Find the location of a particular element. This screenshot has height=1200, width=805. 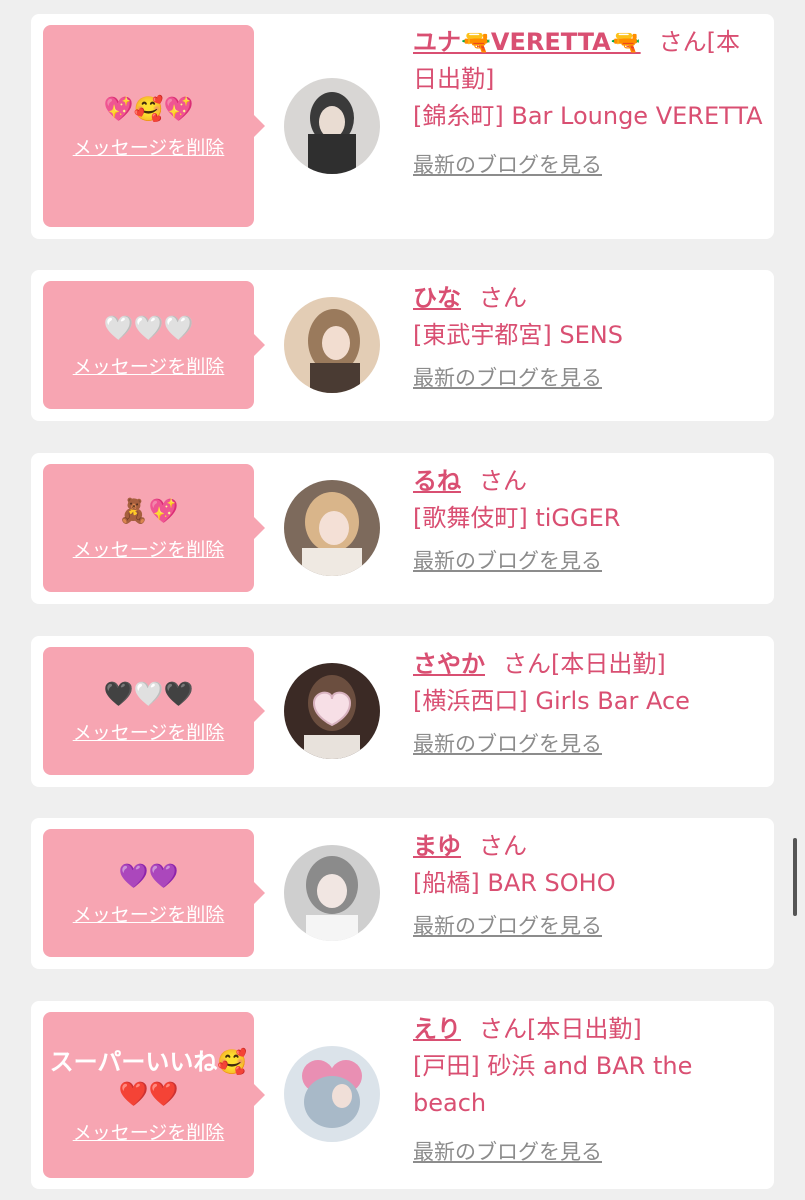

list-item: 🧸💖 メッセージを削除 るね さん [歌舞伎町] tiGGER 最新のブログを見る is located at coordinates (402, 528).